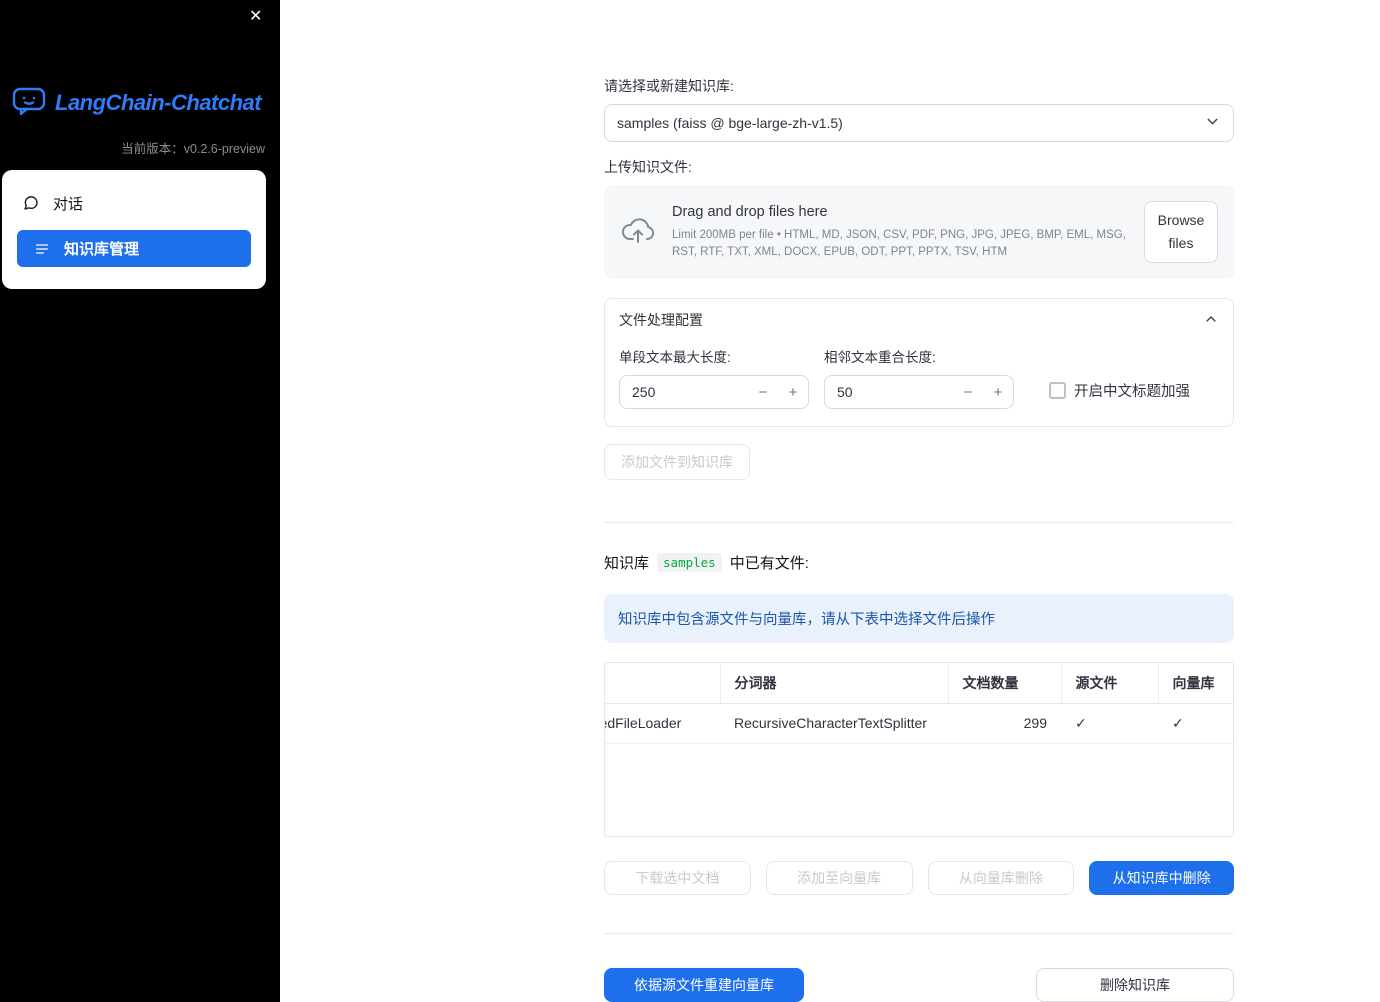 The width and height of the screenshot is (1380, 1002). Describe the element at coordinates (638, 232) in the screenshot. I see `cloud-upload-icon` at that location.